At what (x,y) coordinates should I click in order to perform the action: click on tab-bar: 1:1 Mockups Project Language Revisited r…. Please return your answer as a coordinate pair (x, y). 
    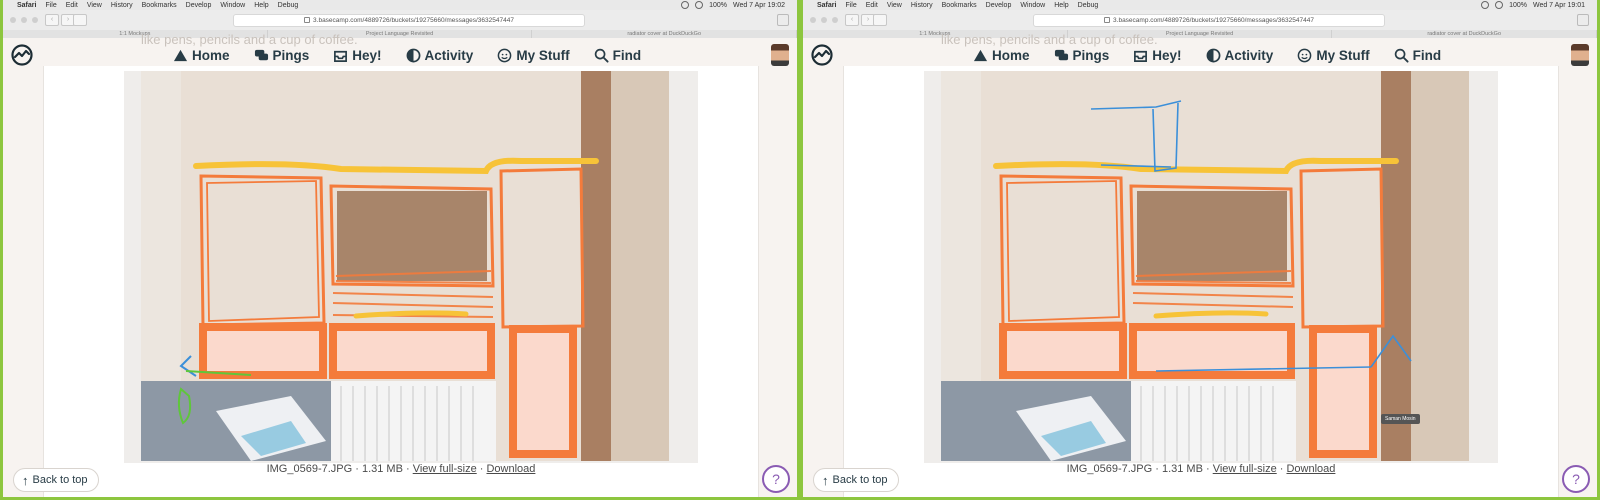
    Looking at the image, I should click on (1200, 34).